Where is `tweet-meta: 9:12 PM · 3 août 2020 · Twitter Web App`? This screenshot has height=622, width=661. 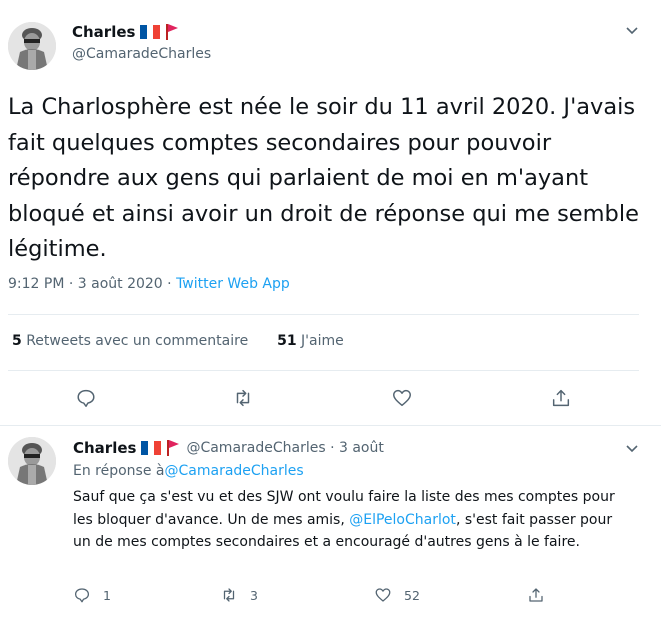 tweet-meta: 9:12 PM · 3 août 2020 · Twitter Web App is located at coordinates (149, 284).